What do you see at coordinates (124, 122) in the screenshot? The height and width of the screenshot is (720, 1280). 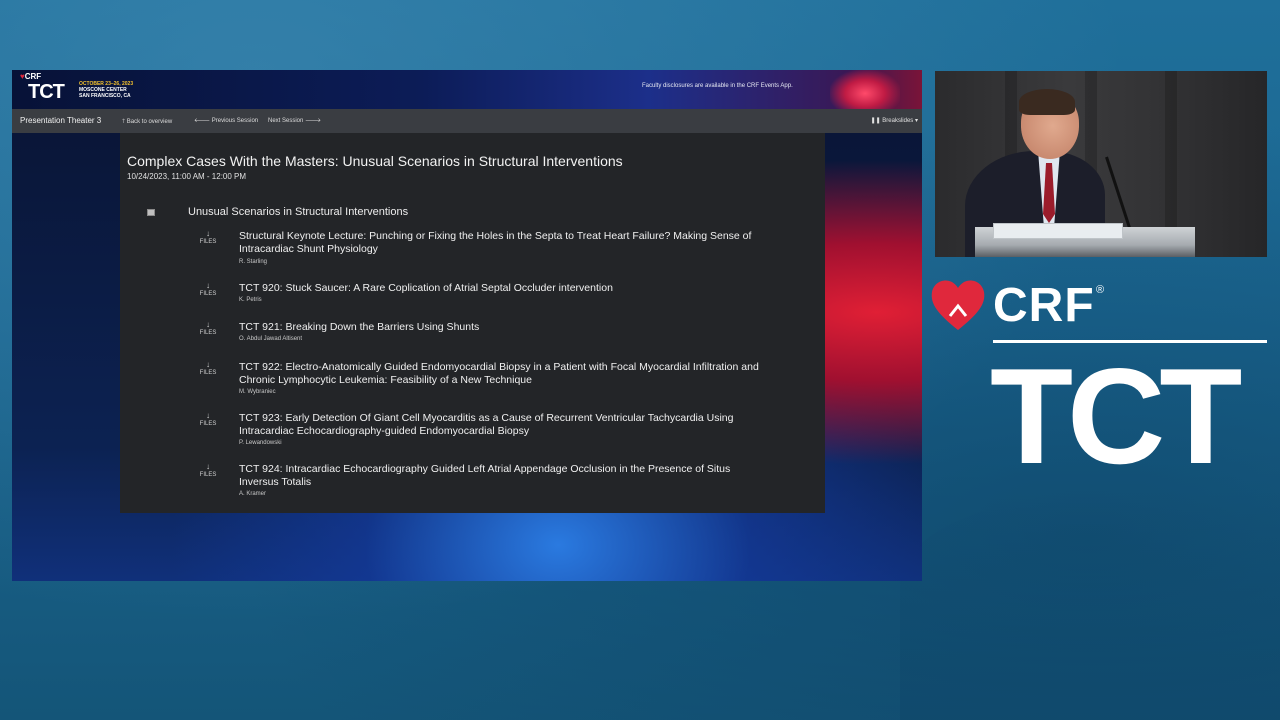 I see `arrow-up-icon: 🡑` at bounding box center [124, 122].